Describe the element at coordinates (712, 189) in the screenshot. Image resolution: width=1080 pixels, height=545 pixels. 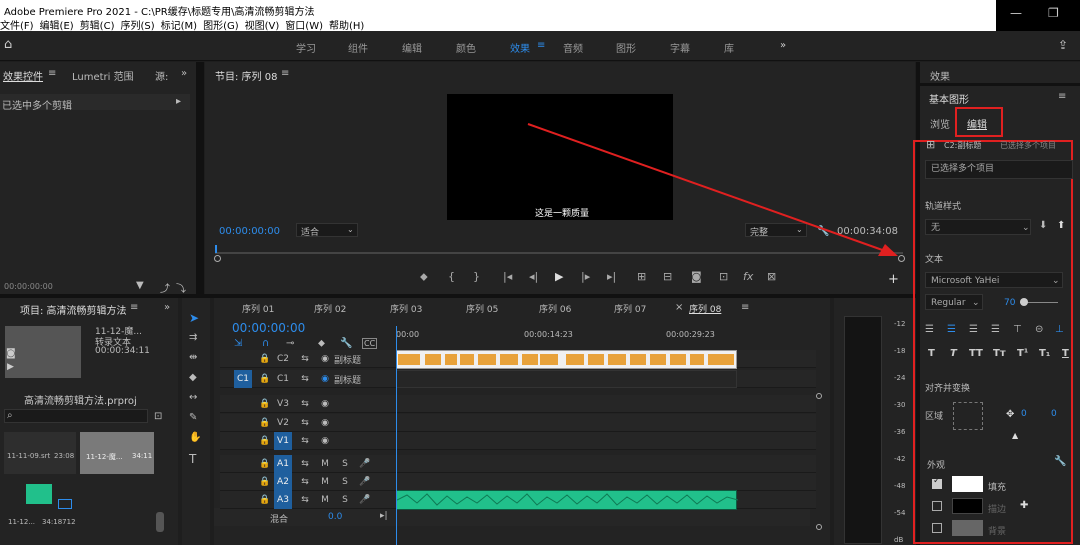
I see `annotation-arrow` at that location.